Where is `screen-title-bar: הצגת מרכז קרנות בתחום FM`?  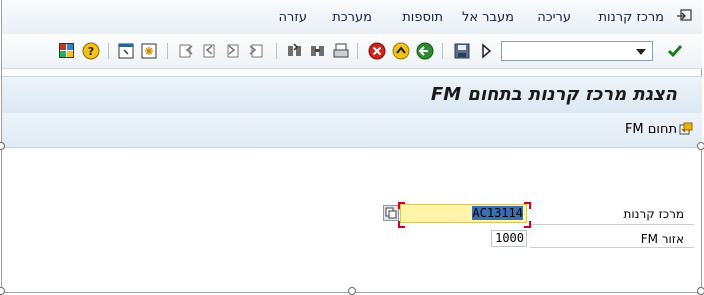 screen-title-bar: הצגת מרכז קרנות בתחום FM is located at coordinates (352, 95).